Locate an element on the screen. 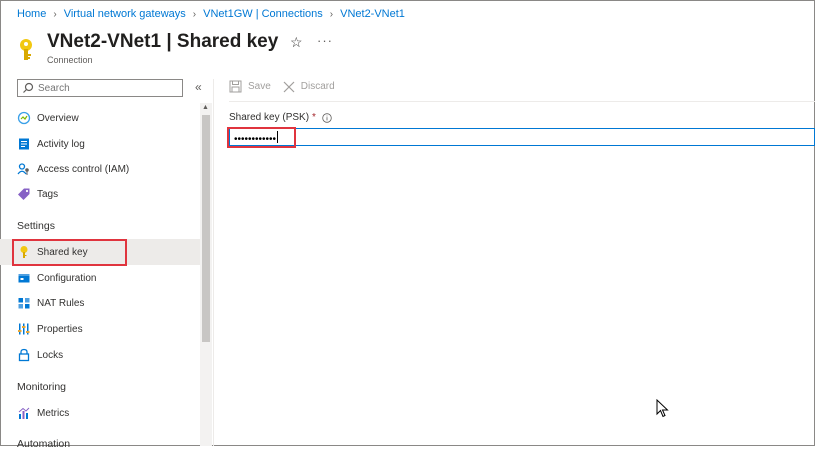  metrics-icon is located at coordinates (24, 413).